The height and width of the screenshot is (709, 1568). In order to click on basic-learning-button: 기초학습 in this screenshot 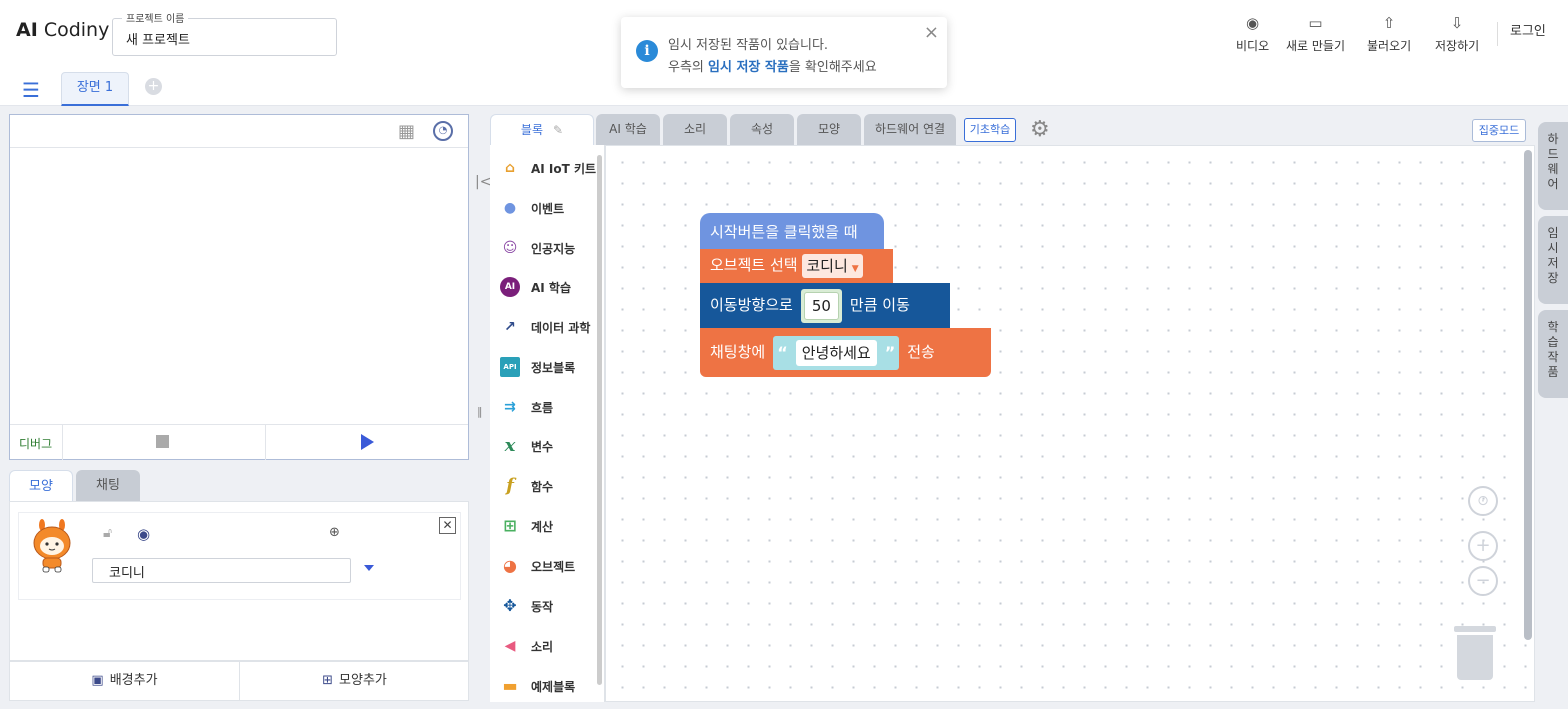, I will do `click(990, 130)`.